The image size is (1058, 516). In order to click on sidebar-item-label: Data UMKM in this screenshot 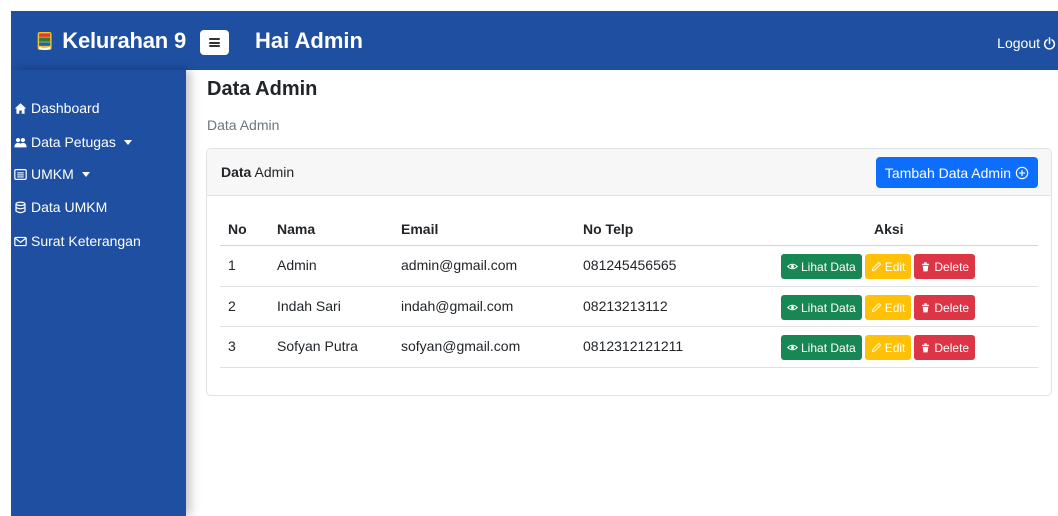, I will do `click(69, 207)`.